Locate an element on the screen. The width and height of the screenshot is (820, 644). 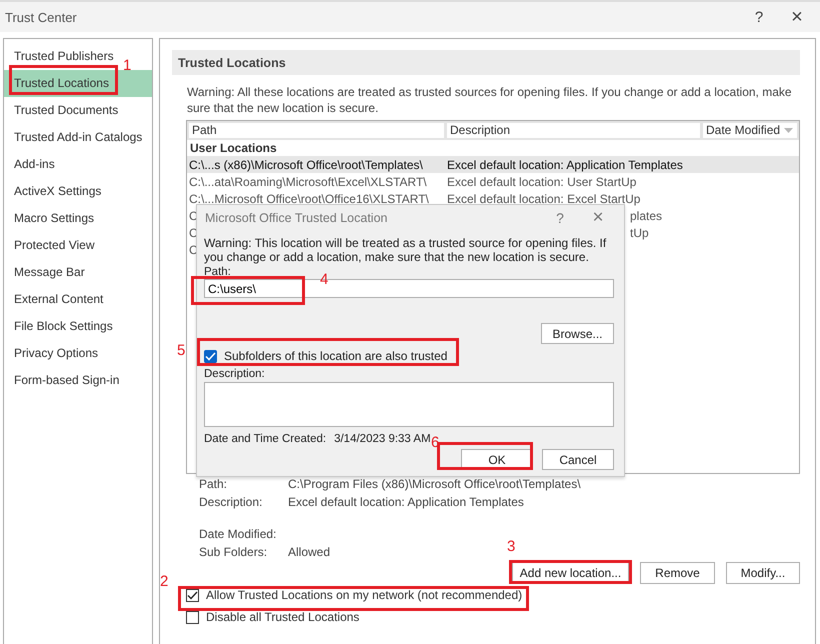
table-cell: C:\...Microsoft Office\root\Office16\XLSTART\ is located at coordinates (315, 199).